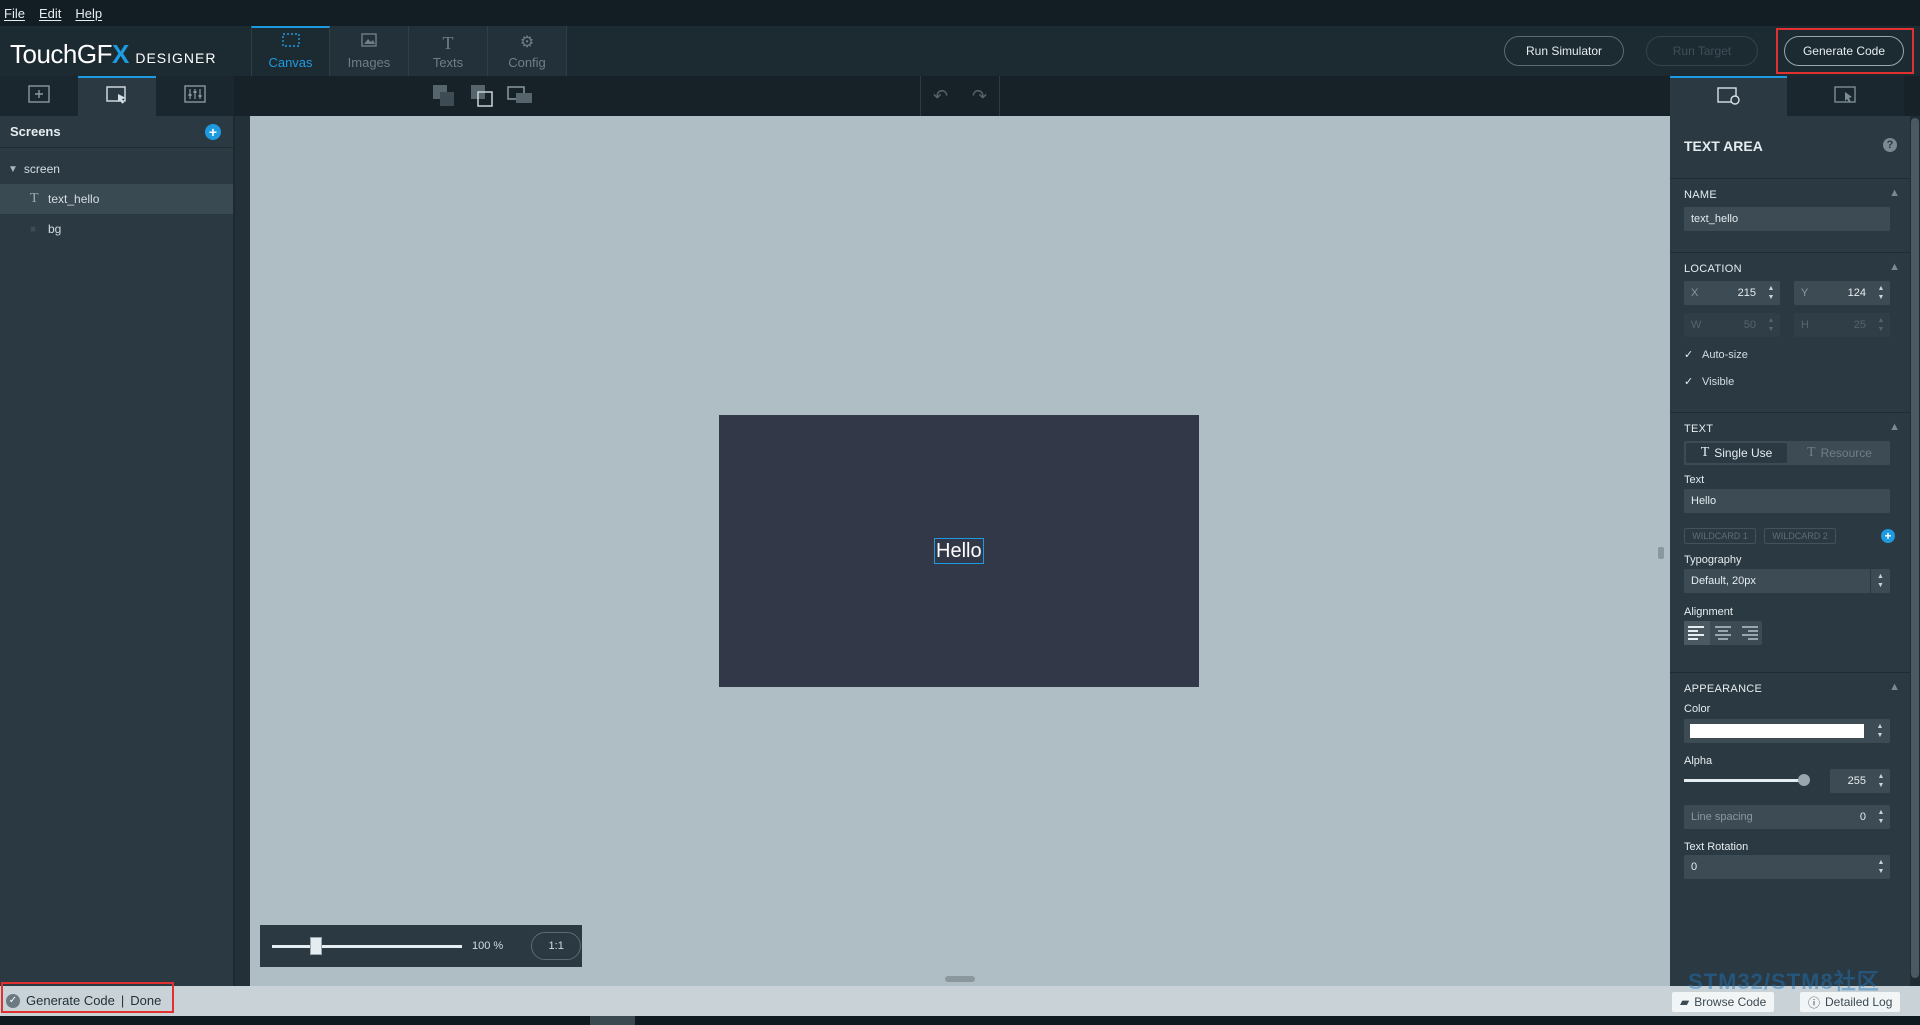 The height and width of the screenshot is (1025, 1920). I want to click on bring-to-front-icon, so click(520, 96).